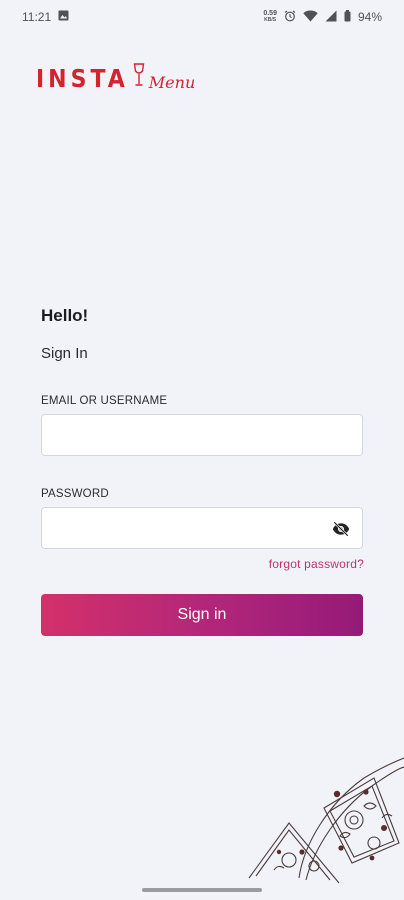  I want to click on logo-wordmark-insta: INSTA, so click(82, 79).